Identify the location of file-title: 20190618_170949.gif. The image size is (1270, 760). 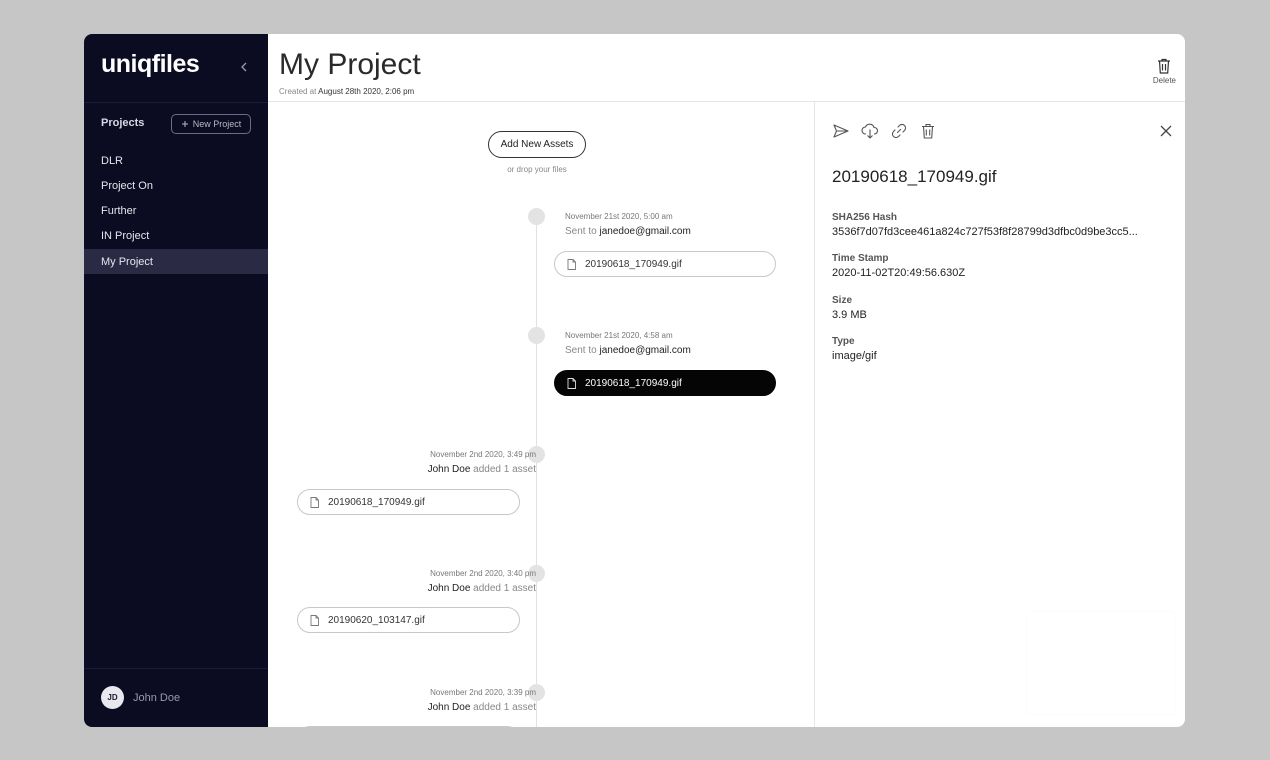
(914, 176).